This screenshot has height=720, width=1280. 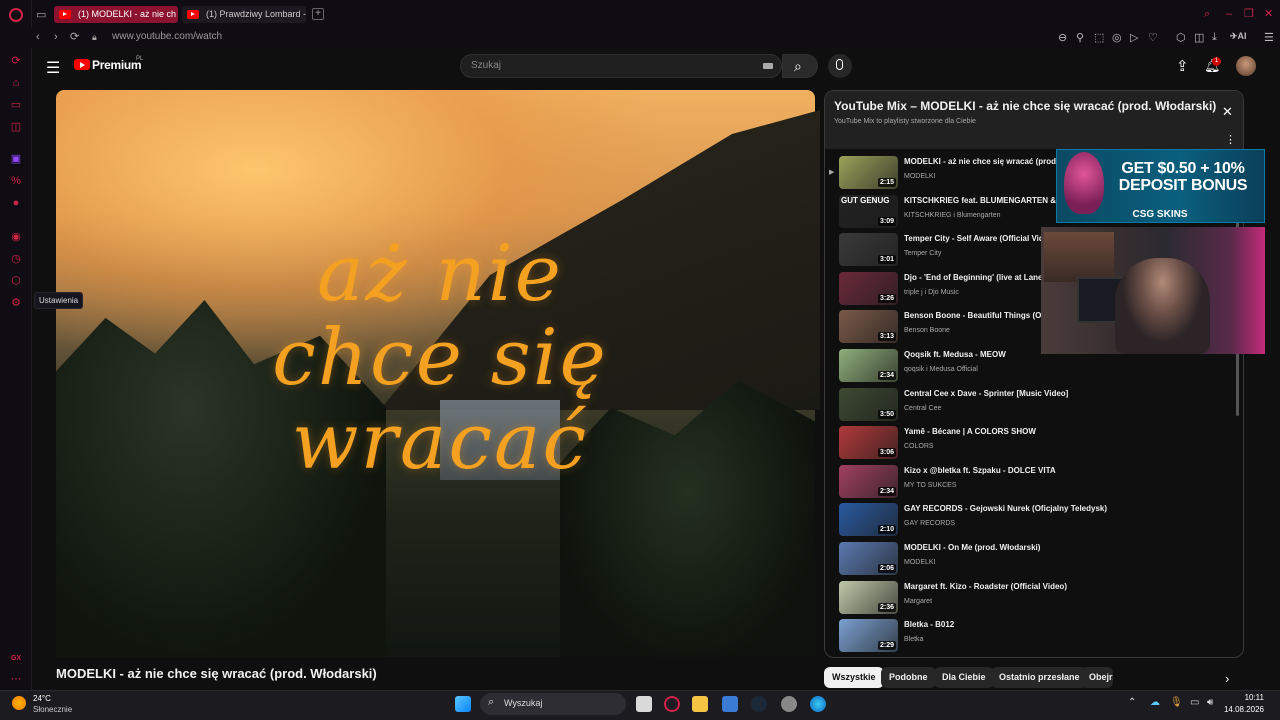 I want to click on playlist-more-icon: ⋮, so click(x=1230, y=139).